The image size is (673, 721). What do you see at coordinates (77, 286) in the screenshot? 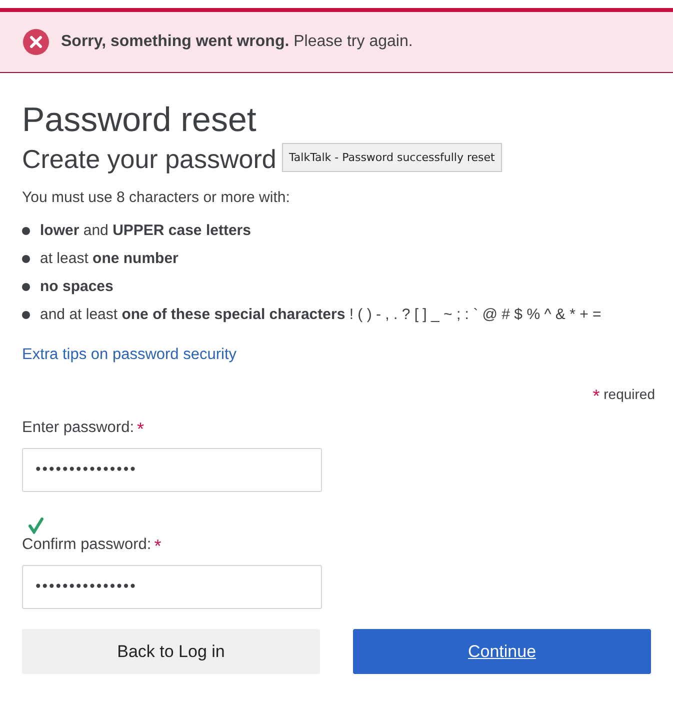
I see `rule-text: no spaces` at bounding box center [77, 286].